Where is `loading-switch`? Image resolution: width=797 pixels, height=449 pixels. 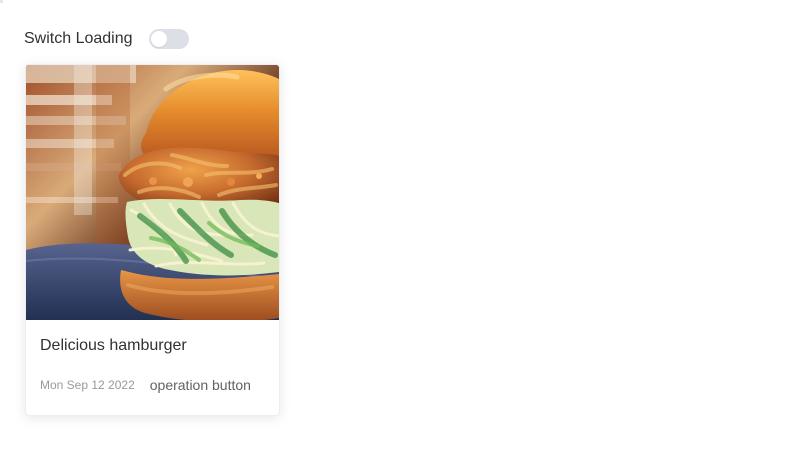 loading-switch is located at coordinates (168, 39).